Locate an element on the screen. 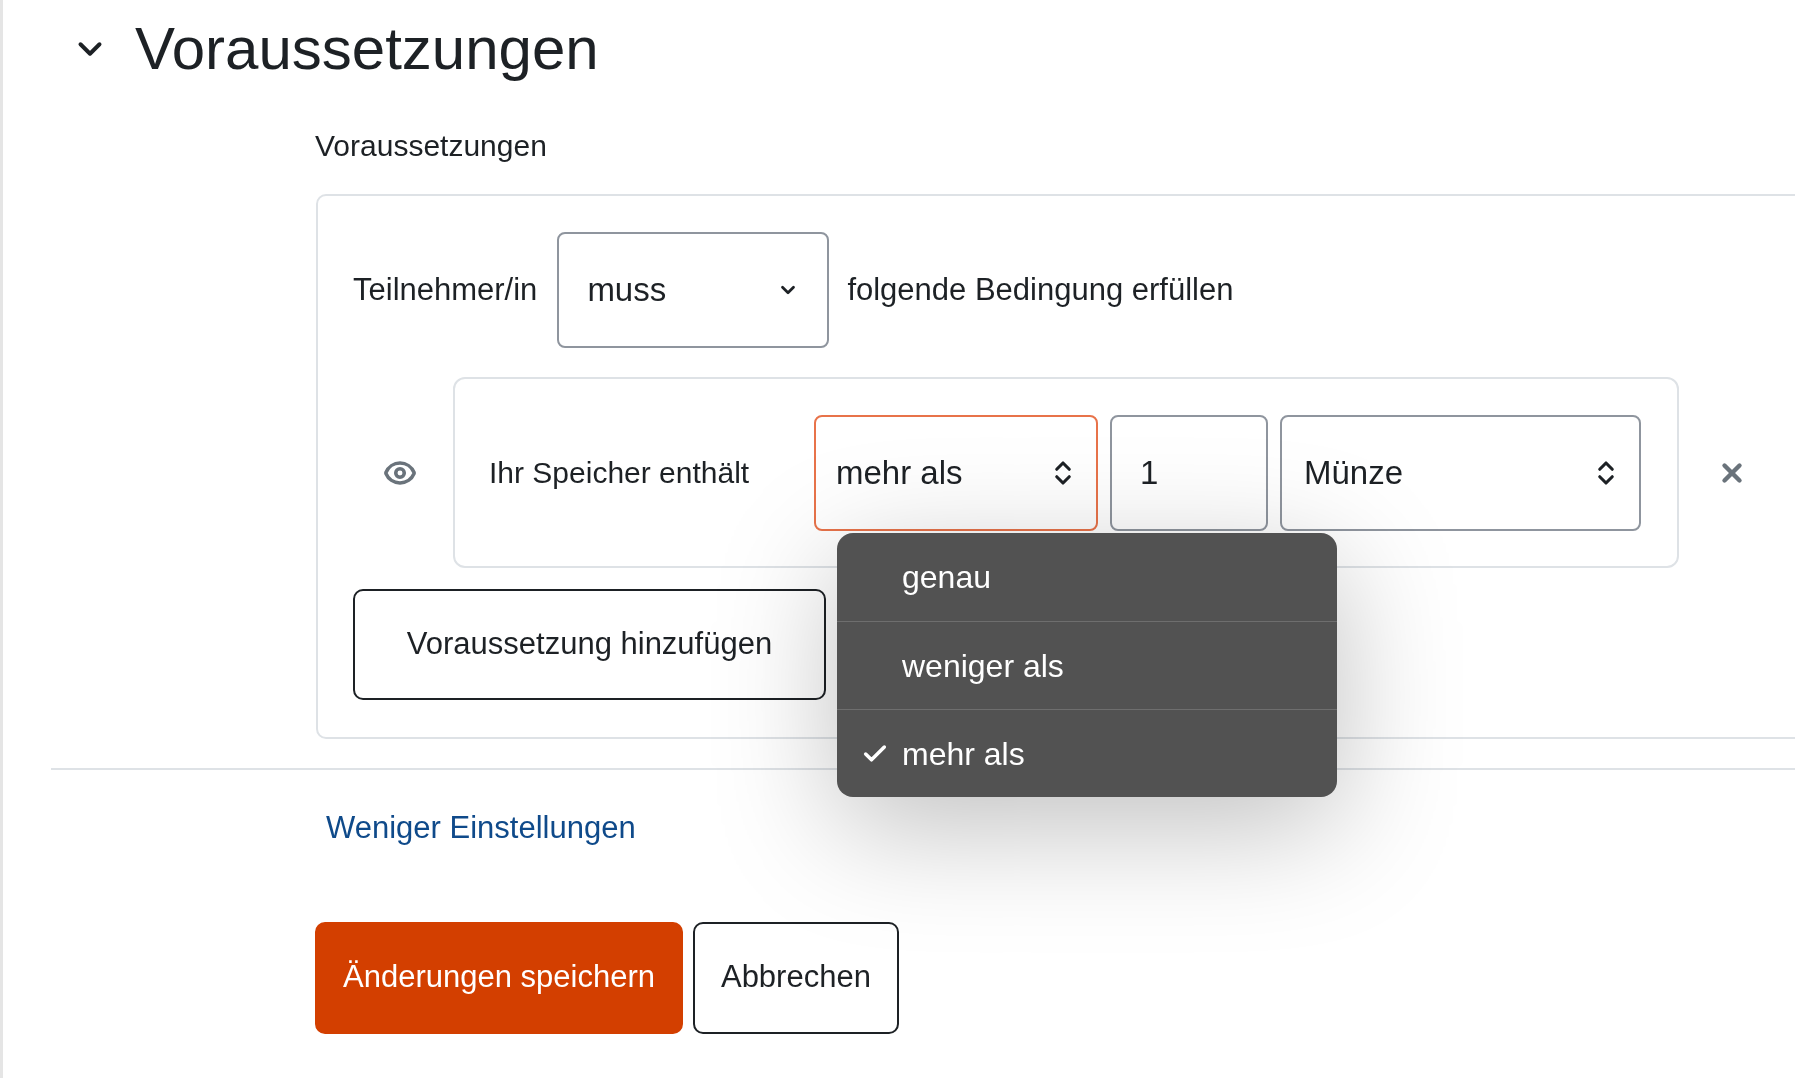 This screenshot has width=1795, height=1078. option-label: weniger als is located at coordinates (983, 666).